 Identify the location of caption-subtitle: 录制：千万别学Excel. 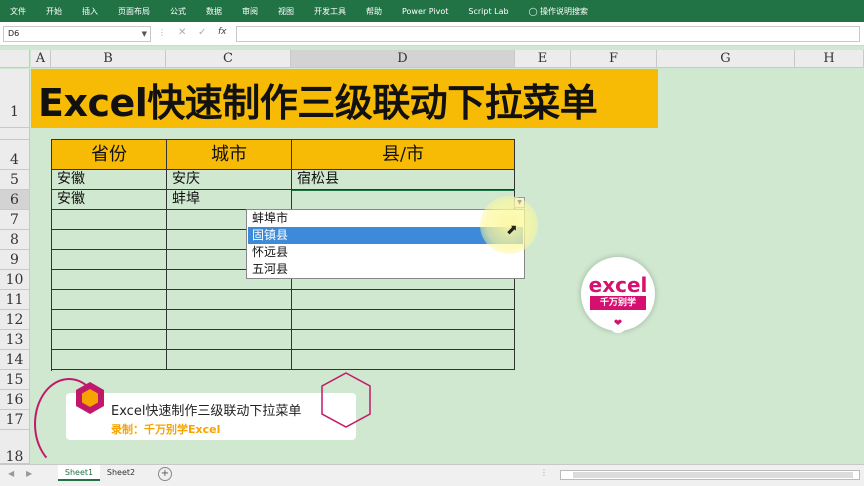
(166, 429).